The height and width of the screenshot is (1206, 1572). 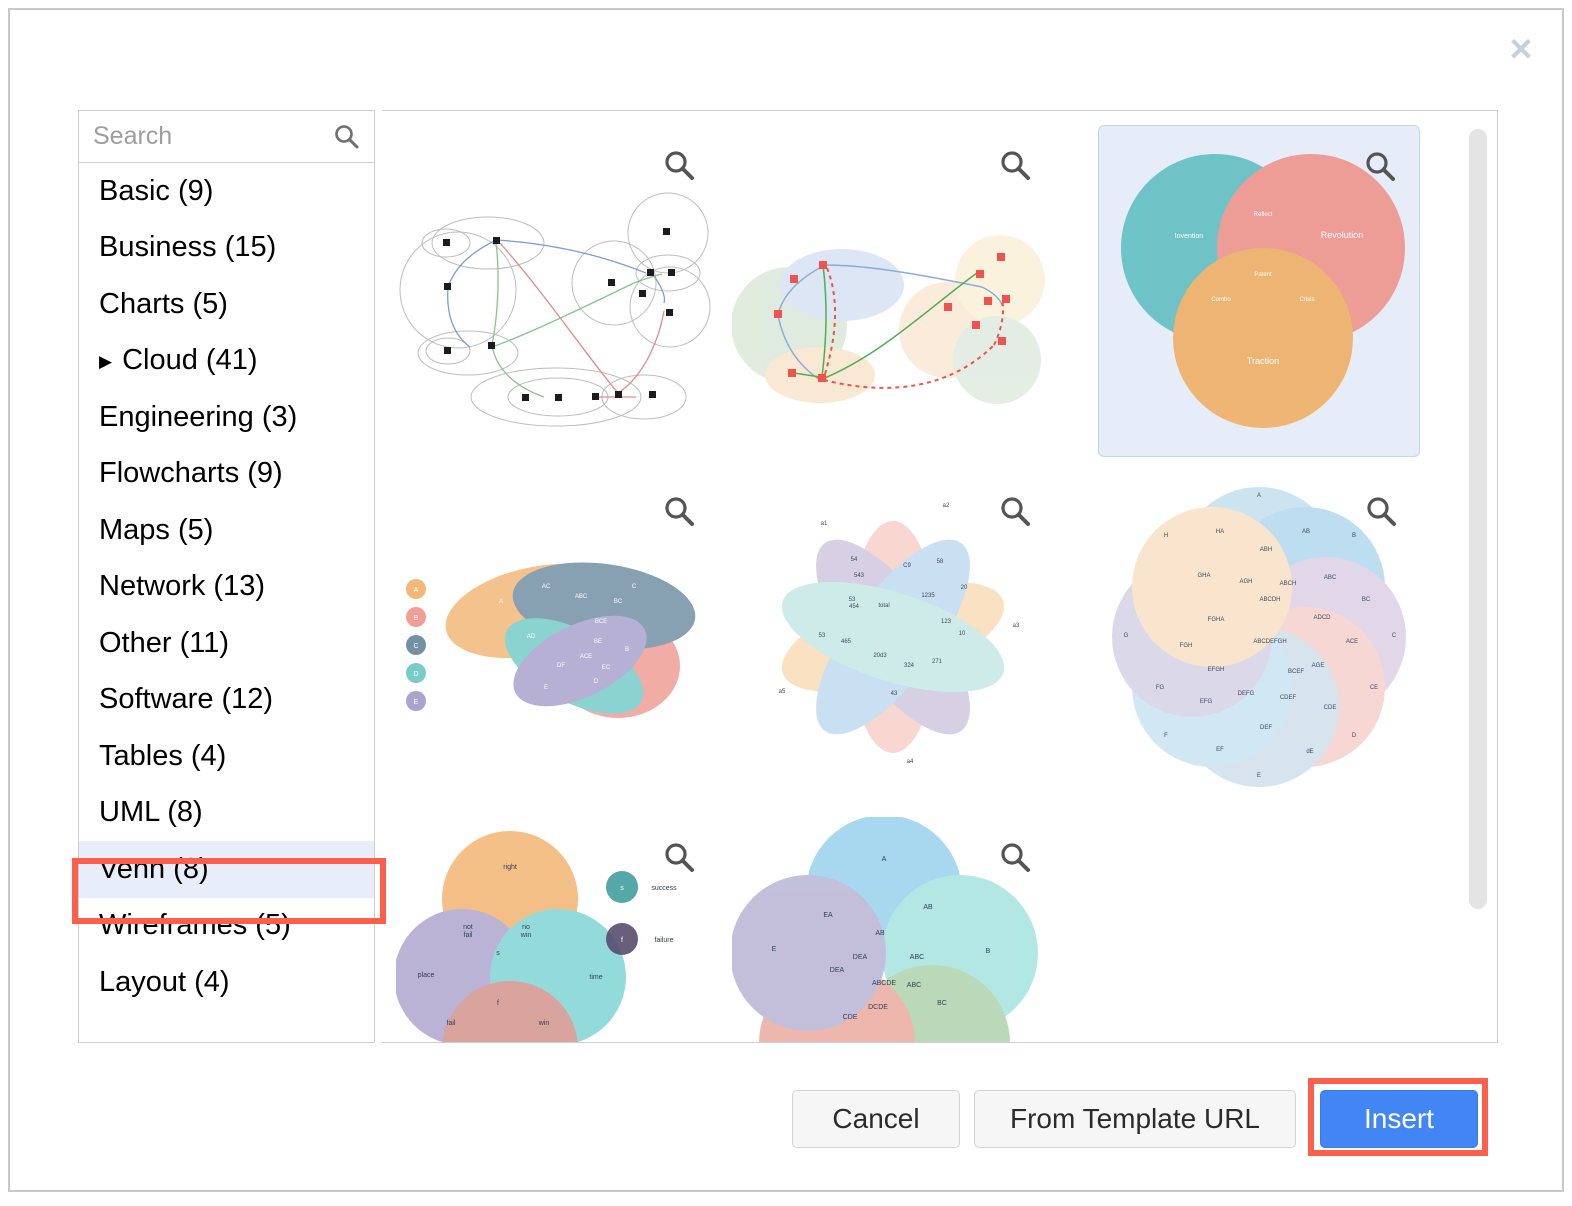 I want to click on svg-text: BE, so click(x=598, y=642).